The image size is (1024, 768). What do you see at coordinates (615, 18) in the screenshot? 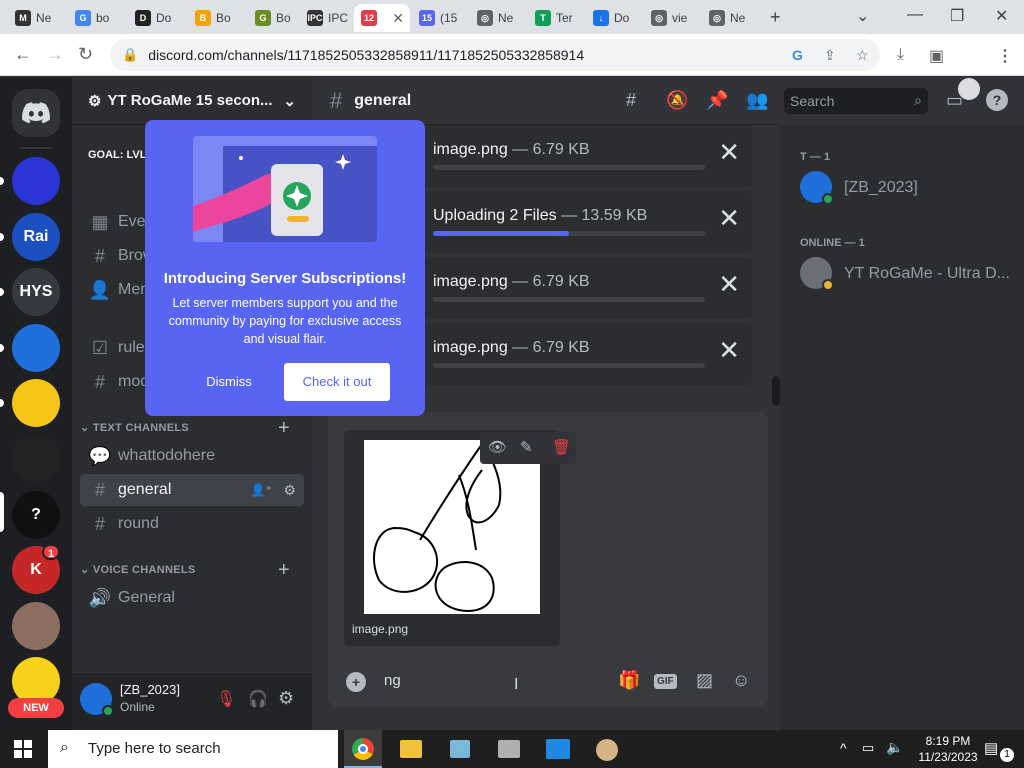
I see `browser-tab: ↓ Do` at bounding box center [615, 18].